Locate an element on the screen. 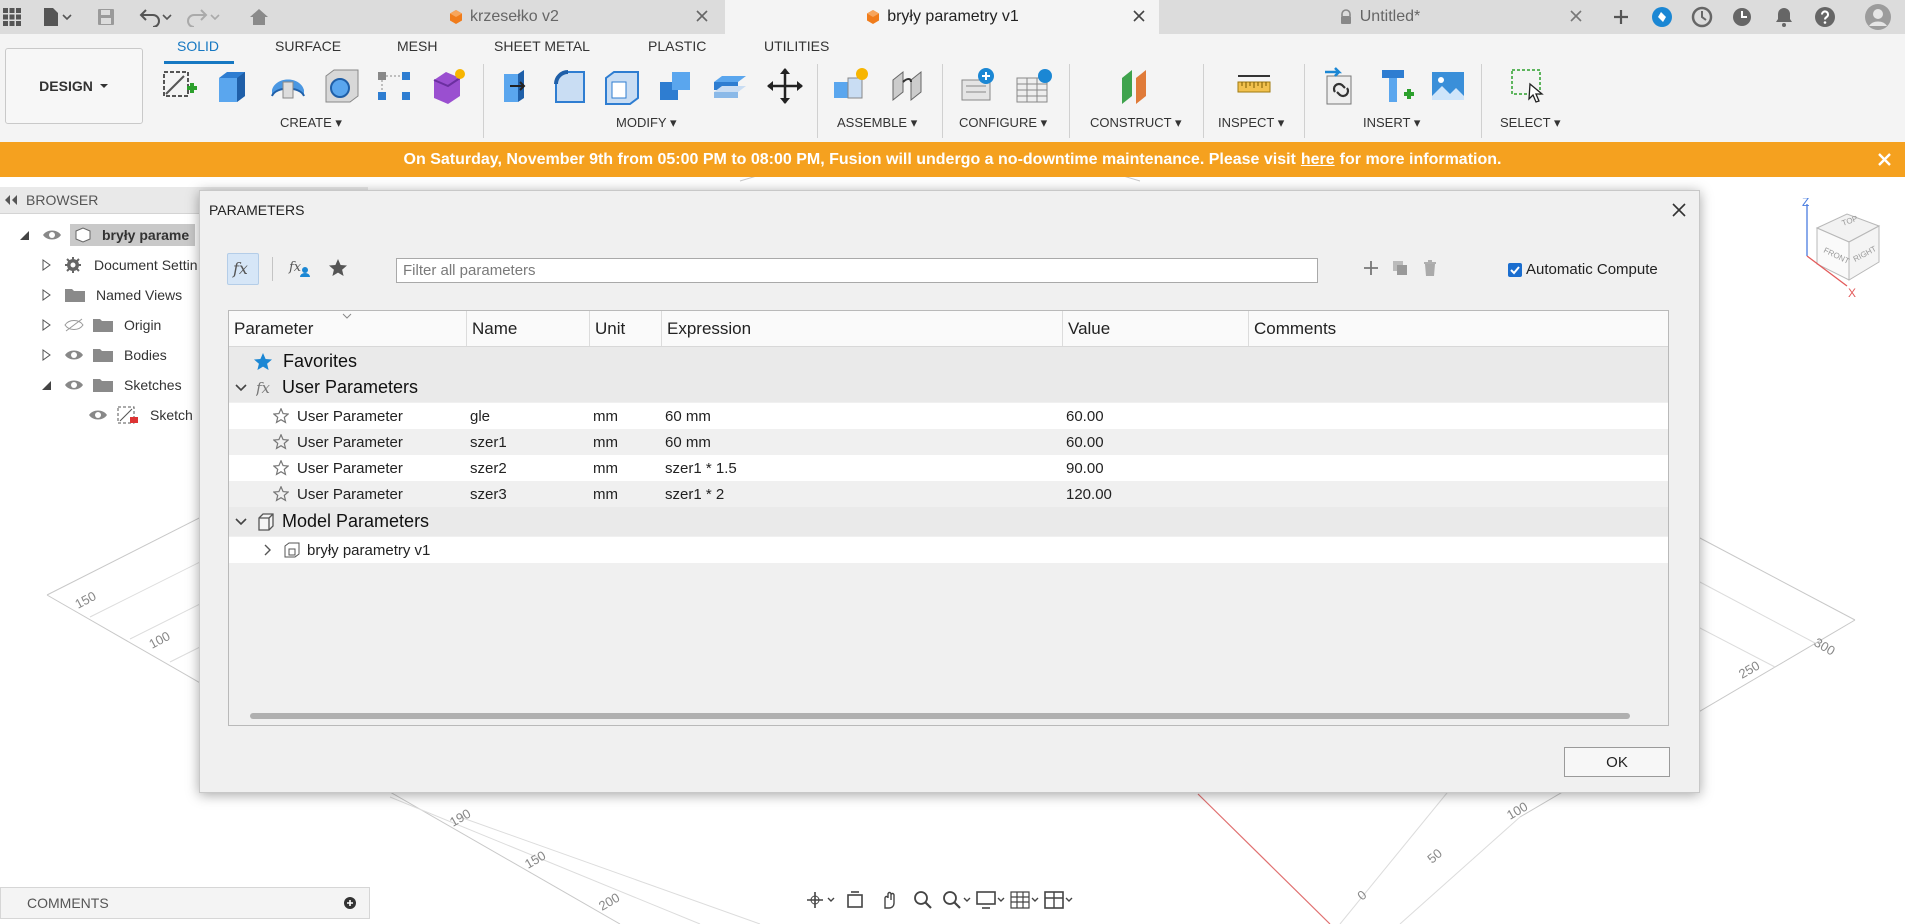 The height and width of the screenshot is (924, 1905). insert-mcmaster-icon is located at coordinates (1396, 86).